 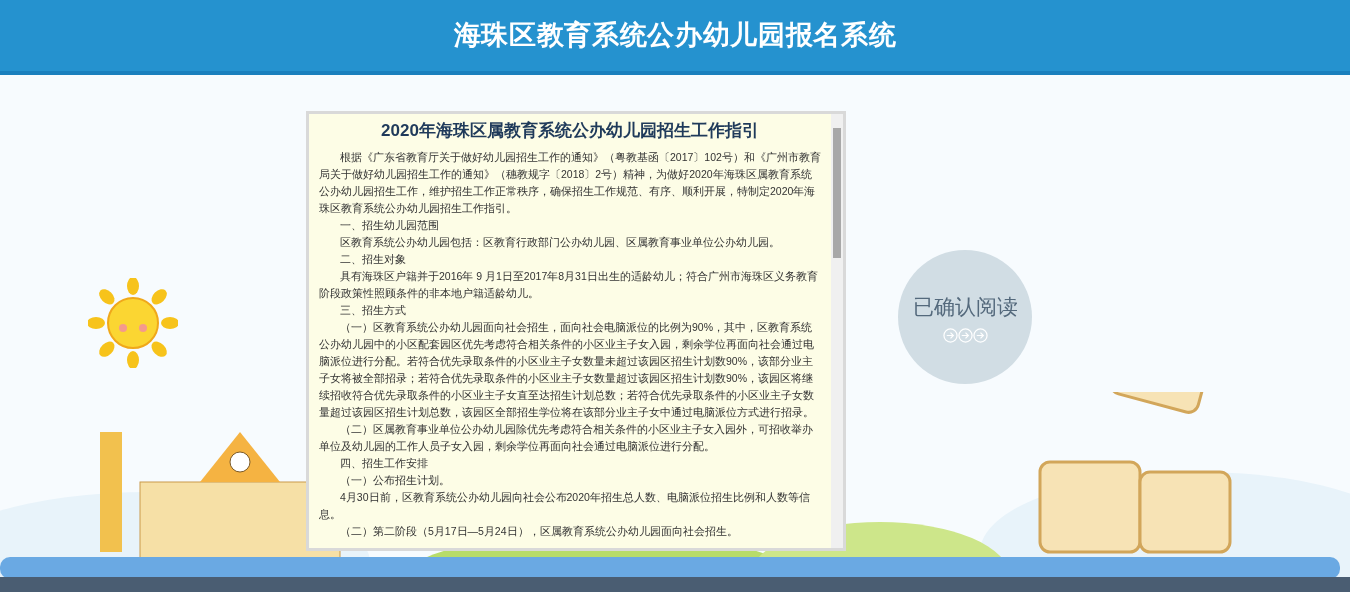 I want to click on scrollbar, so click(x=837, y=331).